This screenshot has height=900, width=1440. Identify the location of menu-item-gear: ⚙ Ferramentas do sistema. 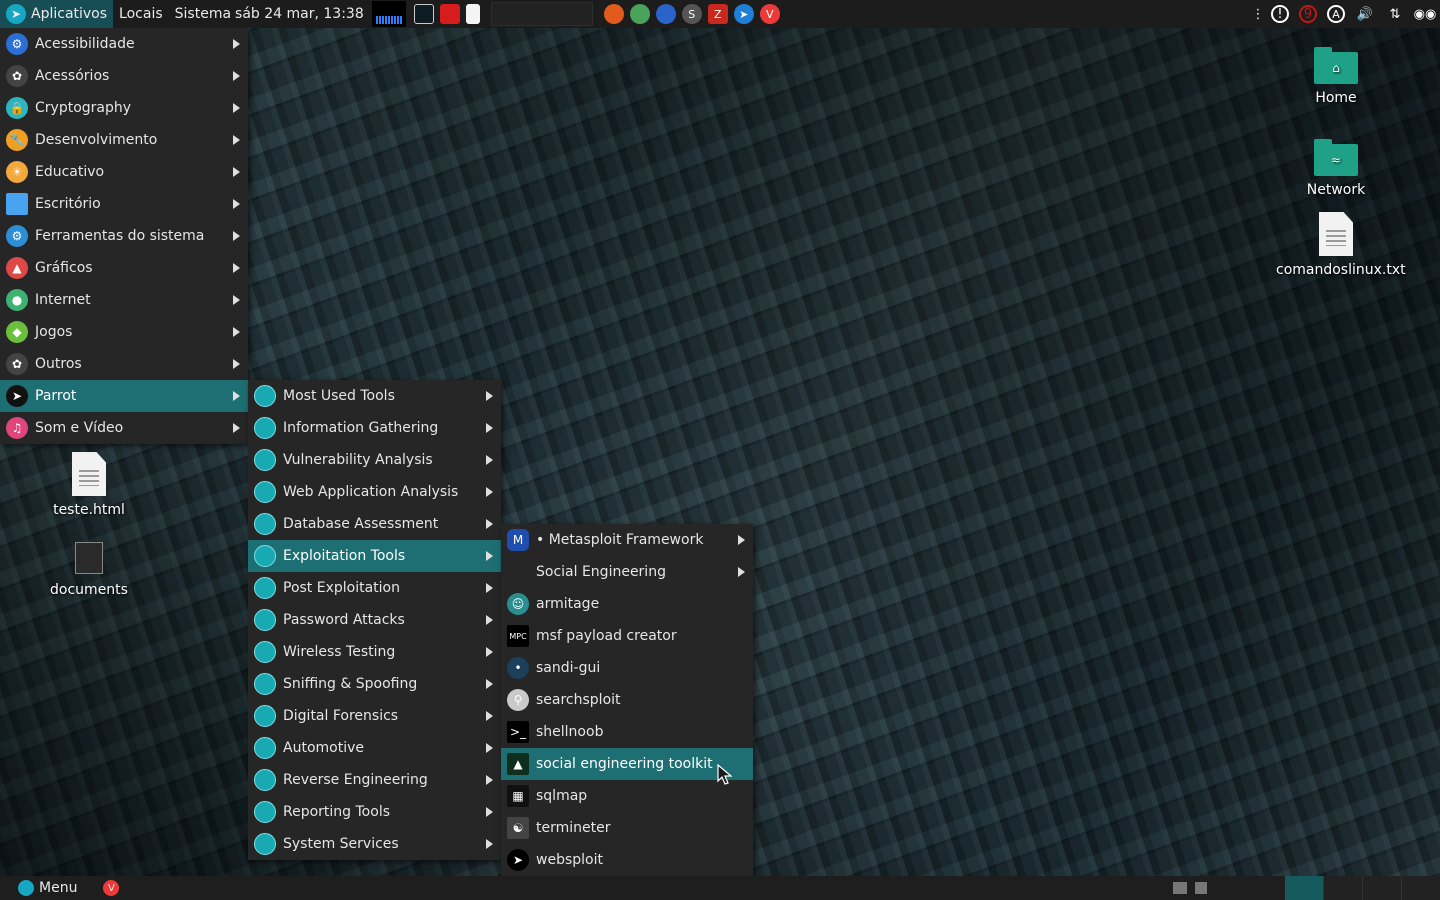
(124, 236).